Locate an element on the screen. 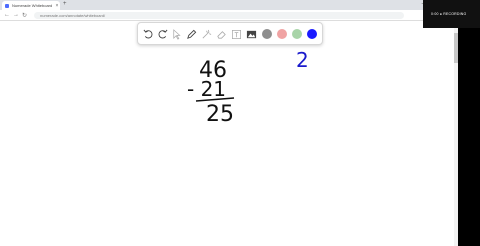  handwritten-side-note: 2 is located at coordinates (302, 60).